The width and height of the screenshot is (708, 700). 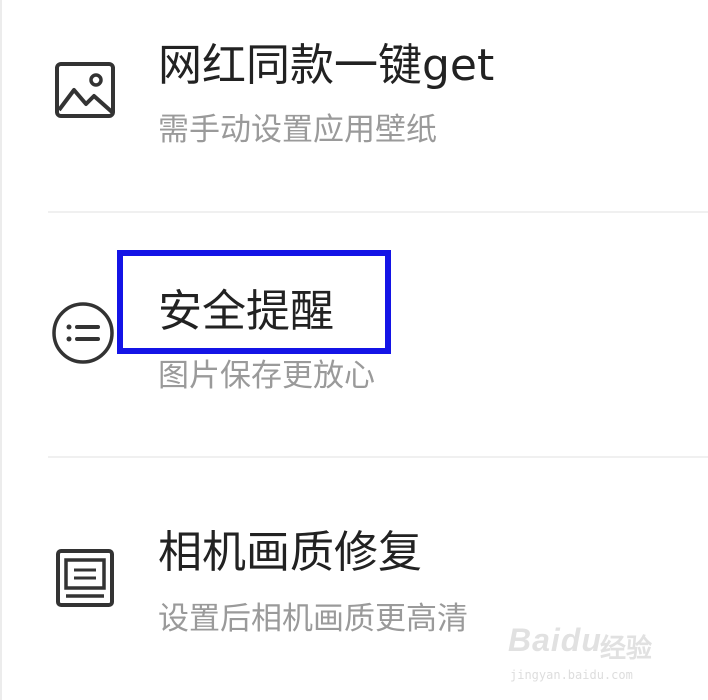 I want to click on watermark-url: jingyan.baidu.com, so click(x=571, y=675).